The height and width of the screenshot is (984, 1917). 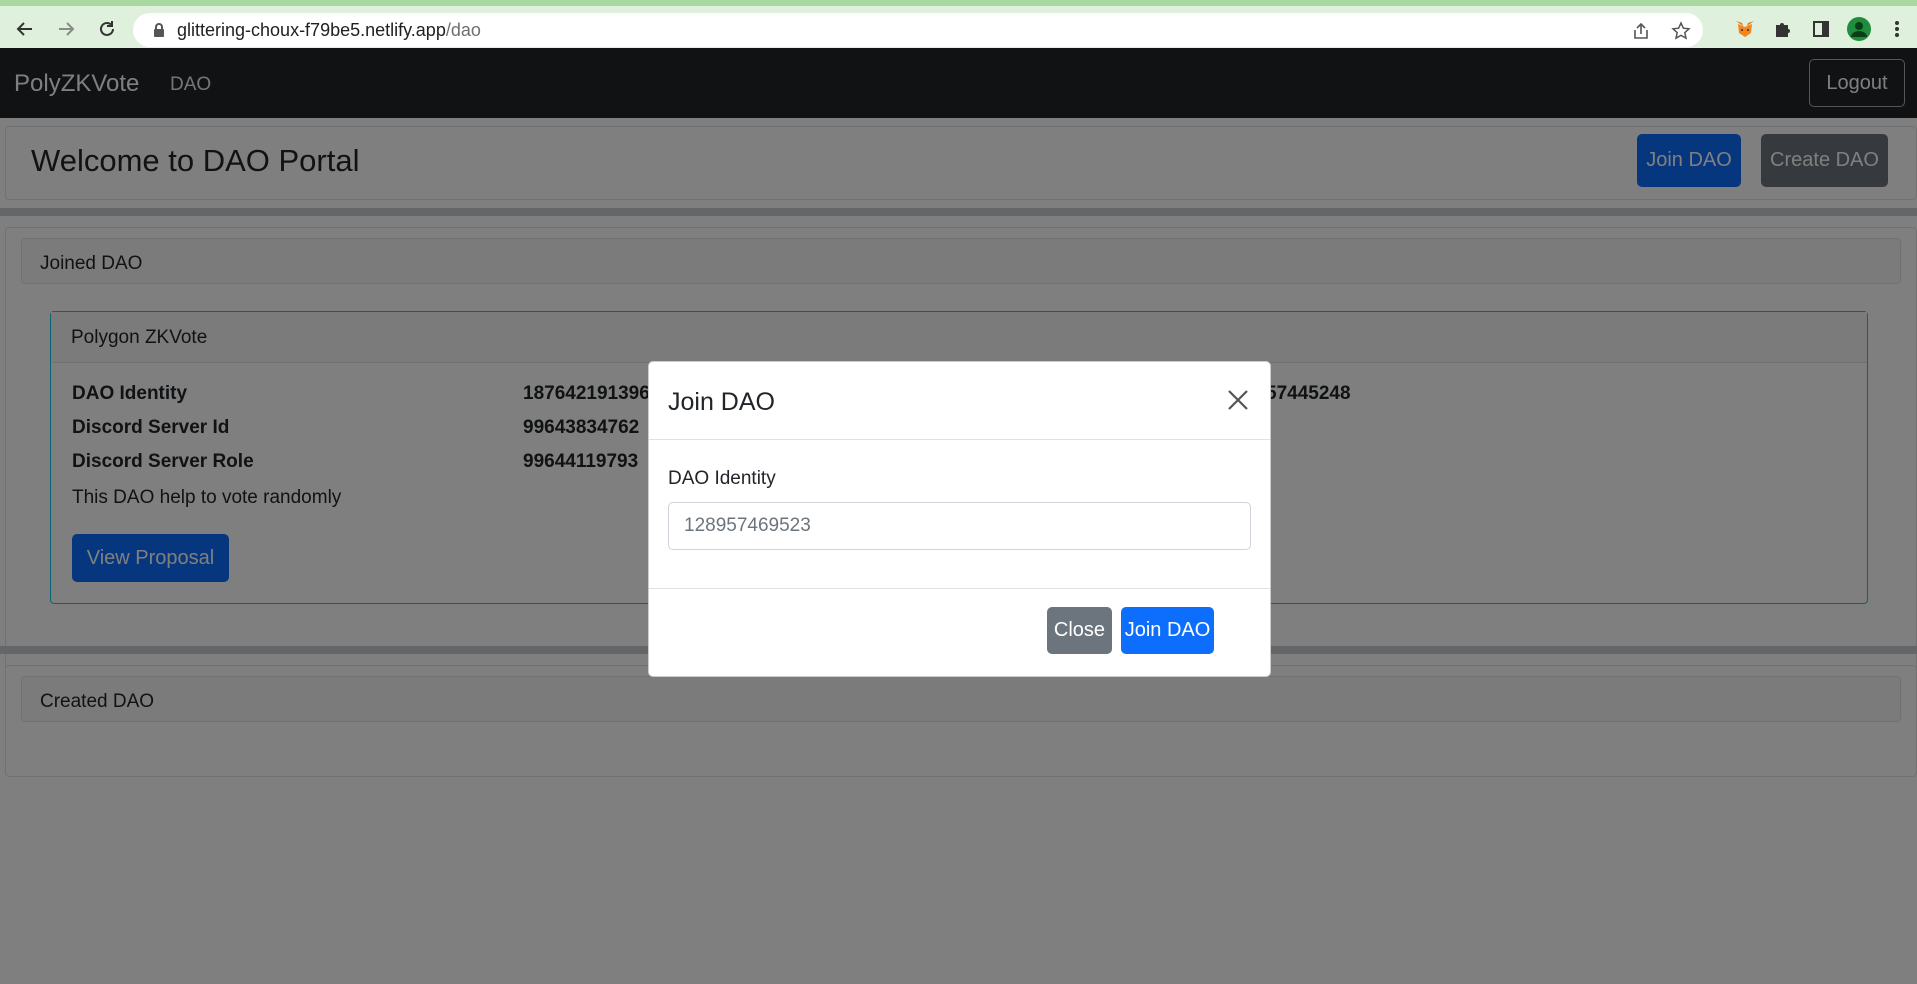 I want to click on profile-avatar-icon, so click(x=1859, y=29).